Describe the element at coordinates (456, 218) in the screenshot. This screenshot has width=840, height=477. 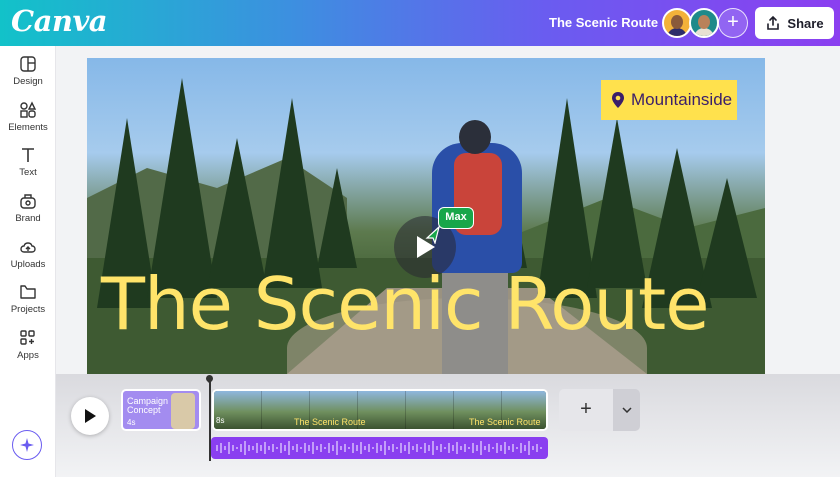
I see `collaborator-cursor-label: Max` at that location.